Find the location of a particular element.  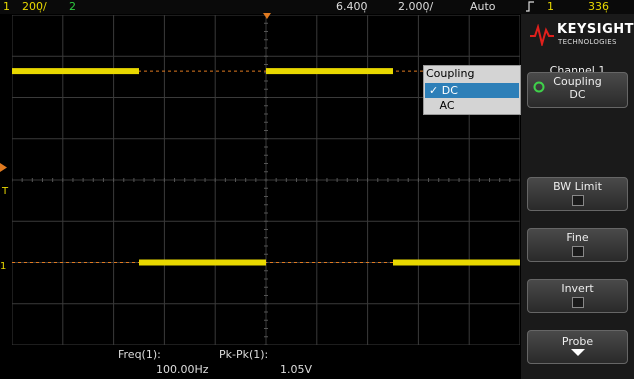

trigger-position-marker: T is located at coordinates (5, 191).